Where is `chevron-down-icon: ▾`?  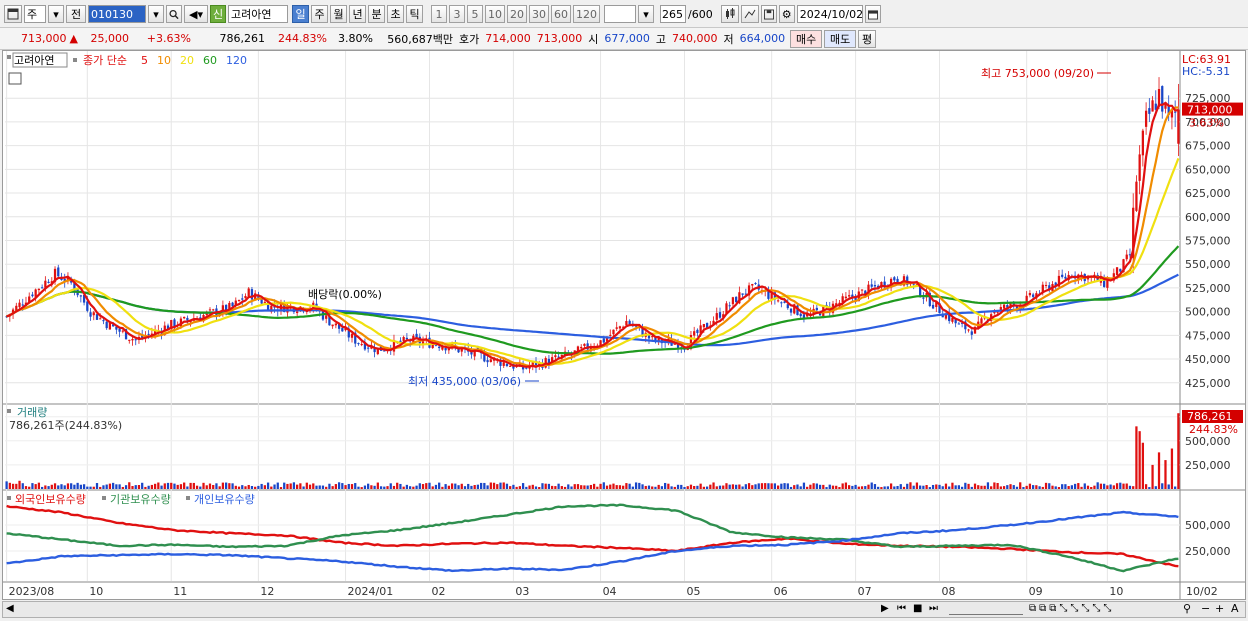
chevron-down-icon: ▾ is located at coordinates (56, 14).